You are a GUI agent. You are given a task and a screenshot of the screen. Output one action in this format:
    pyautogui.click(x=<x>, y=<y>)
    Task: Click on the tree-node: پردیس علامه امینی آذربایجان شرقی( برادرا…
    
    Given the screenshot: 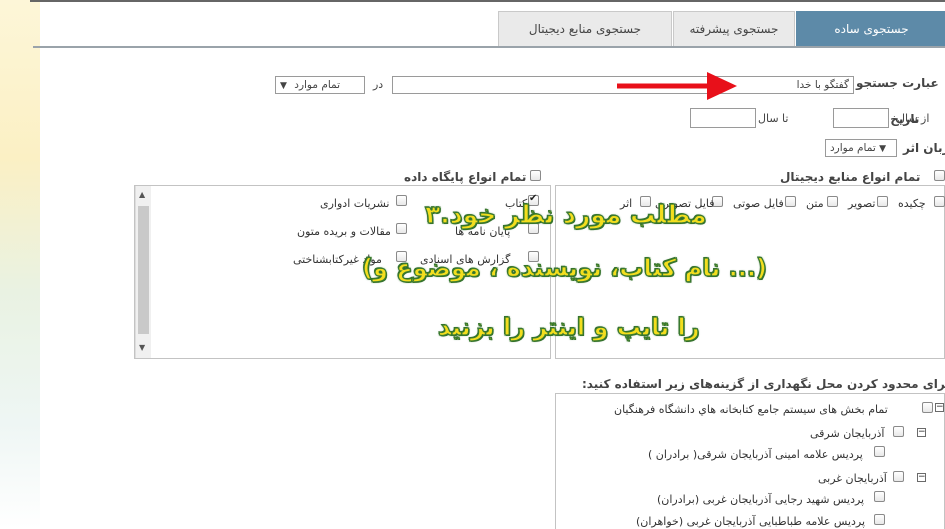 What is the action you would take?
    pyautogui.click(x=755, y=454)
    